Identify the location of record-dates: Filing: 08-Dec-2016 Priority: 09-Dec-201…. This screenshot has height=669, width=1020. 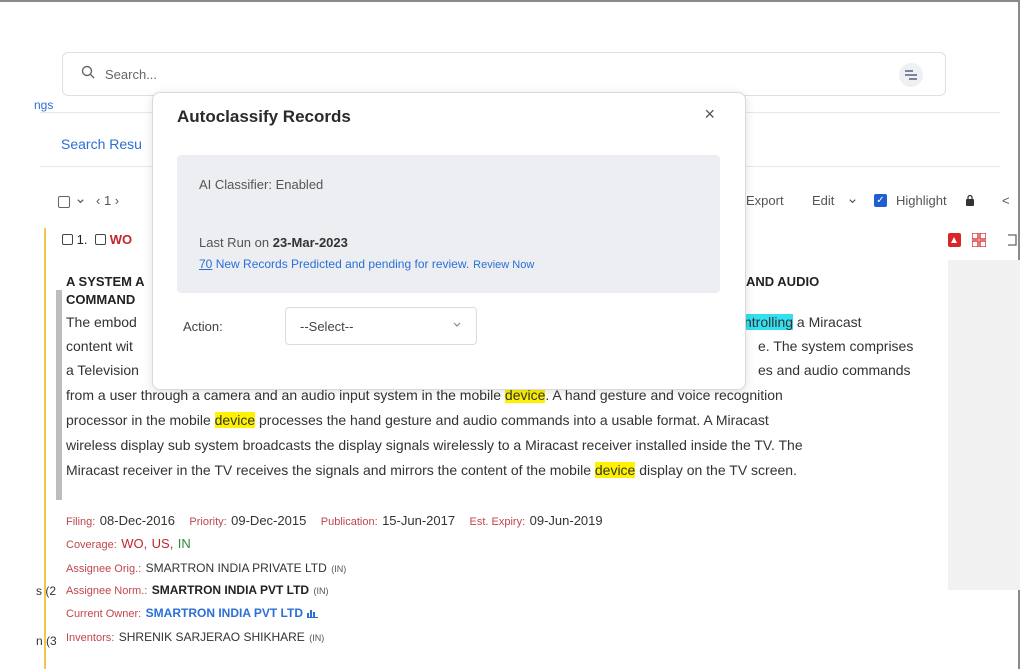
(334, 520).